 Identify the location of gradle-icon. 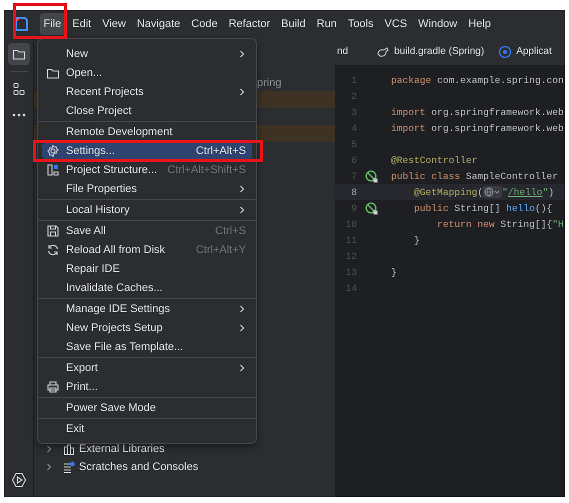
(383, 52).